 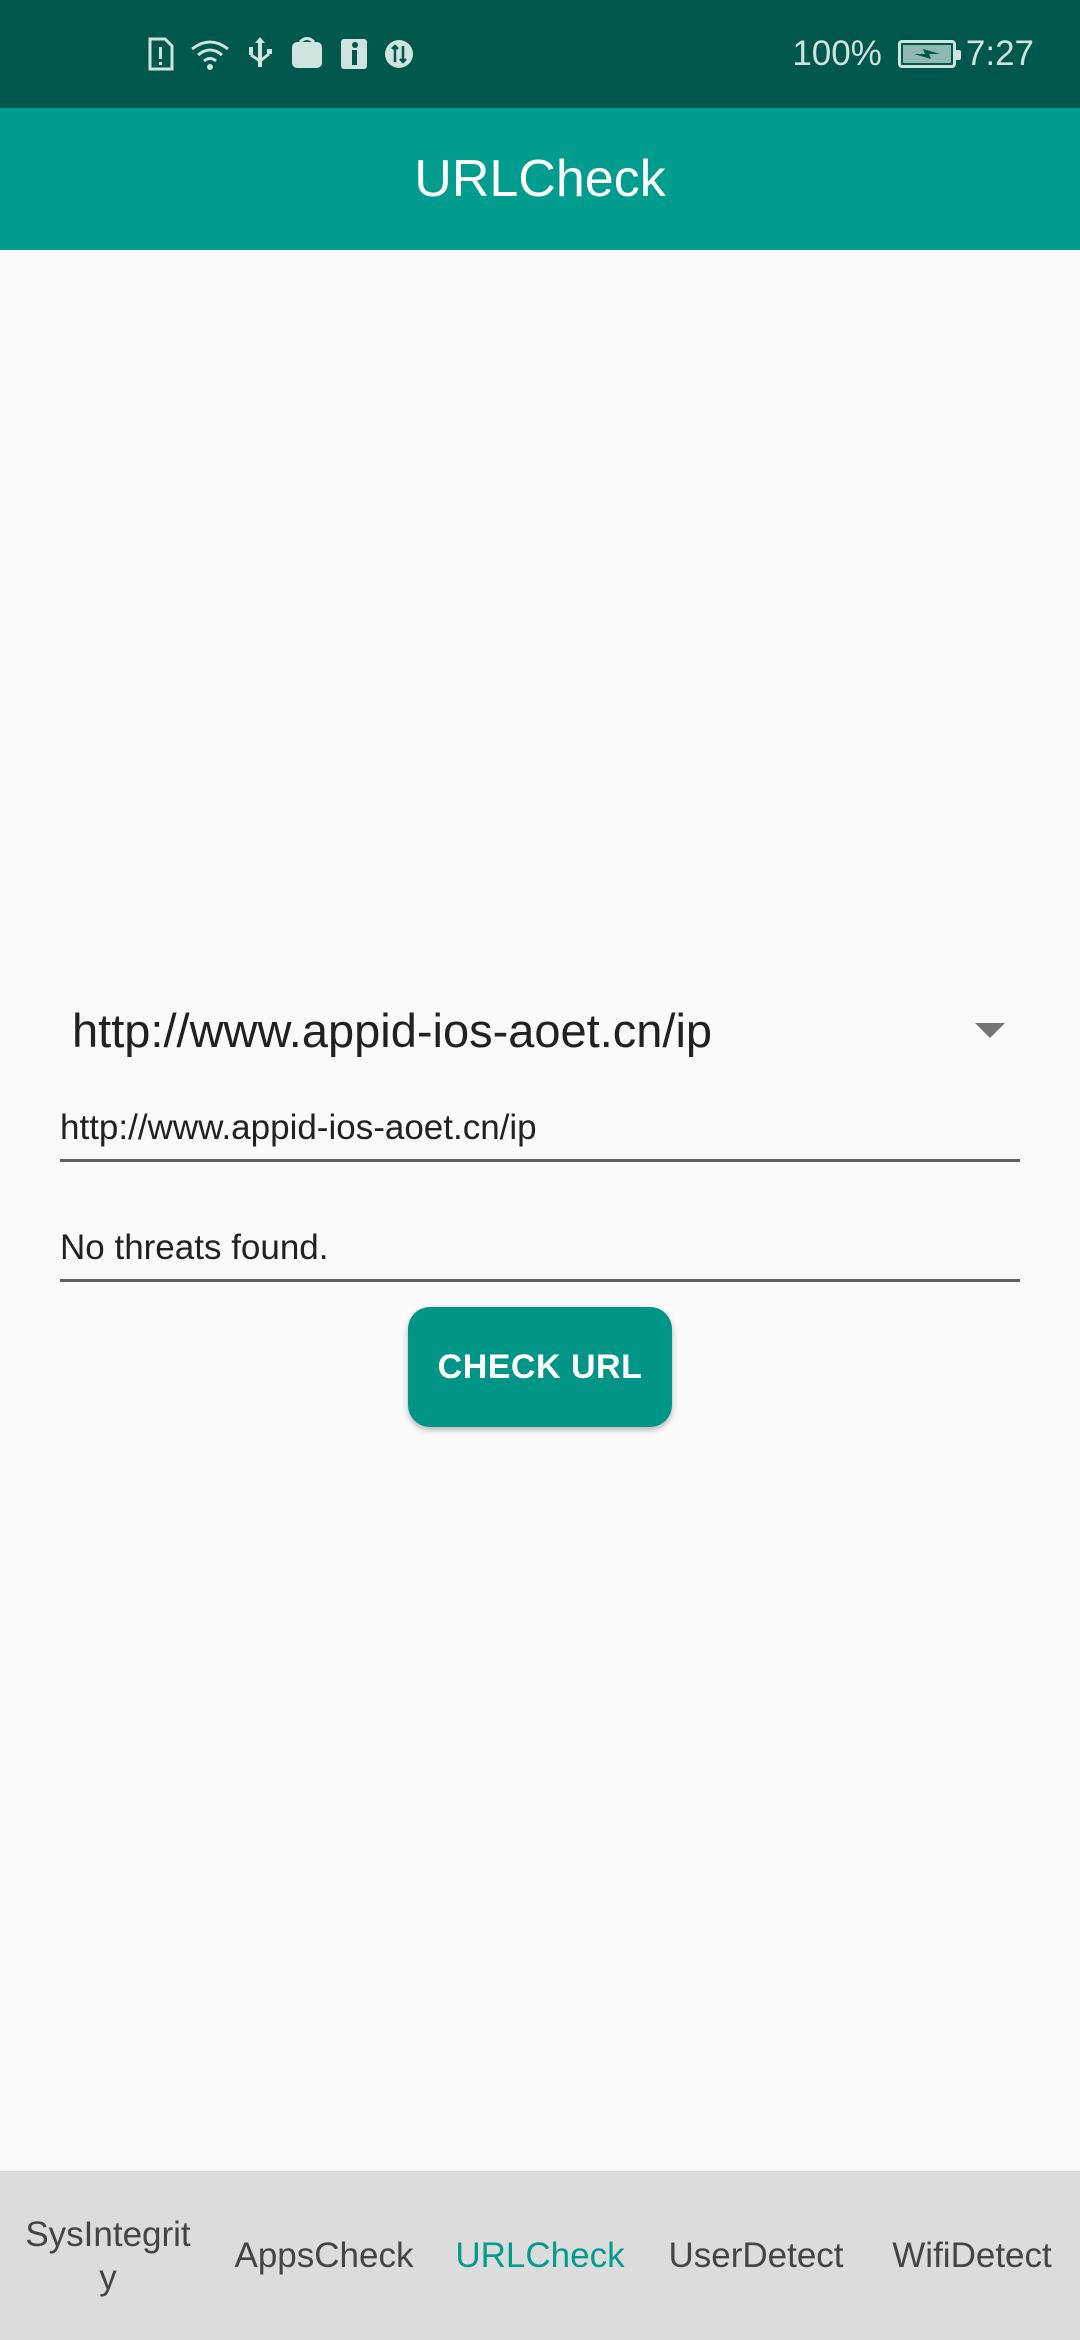 What do you see at coordinates (354, 54) in the screenshot?
I see `info-icon` at bounding box center [354, 54].